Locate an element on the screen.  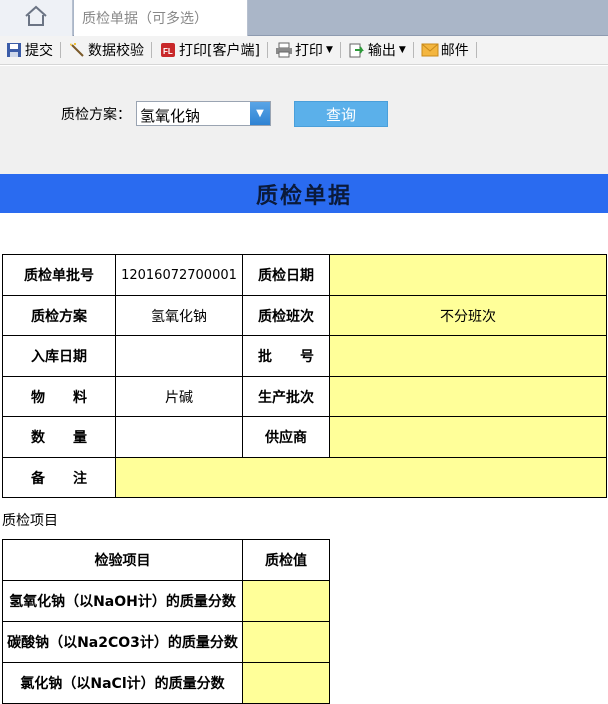
column-header-item: 检验项目 is located at coordinates (122, 560).